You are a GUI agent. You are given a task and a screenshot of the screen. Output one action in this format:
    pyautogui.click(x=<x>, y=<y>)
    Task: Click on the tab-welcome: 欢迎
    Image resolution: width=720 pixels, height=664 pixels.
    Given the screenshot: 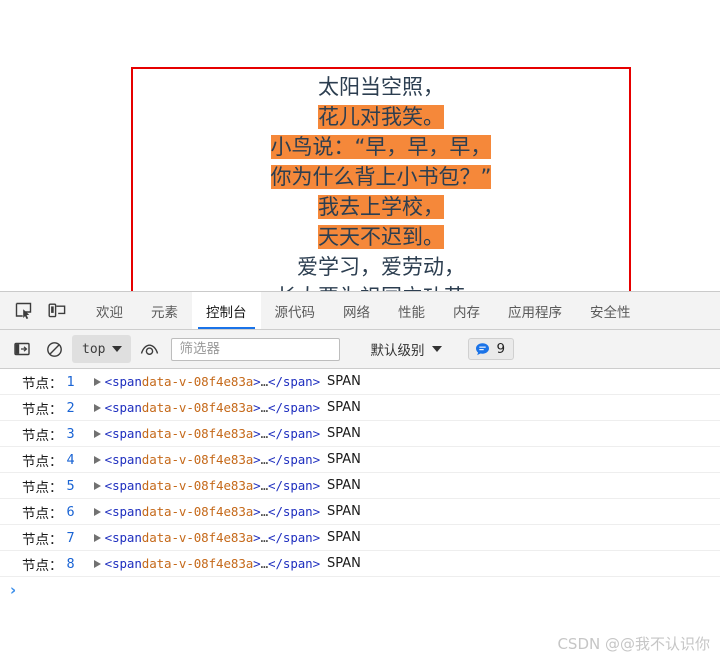 What is the action you would take?
    pyautogui.click(x=109, y=310)
    